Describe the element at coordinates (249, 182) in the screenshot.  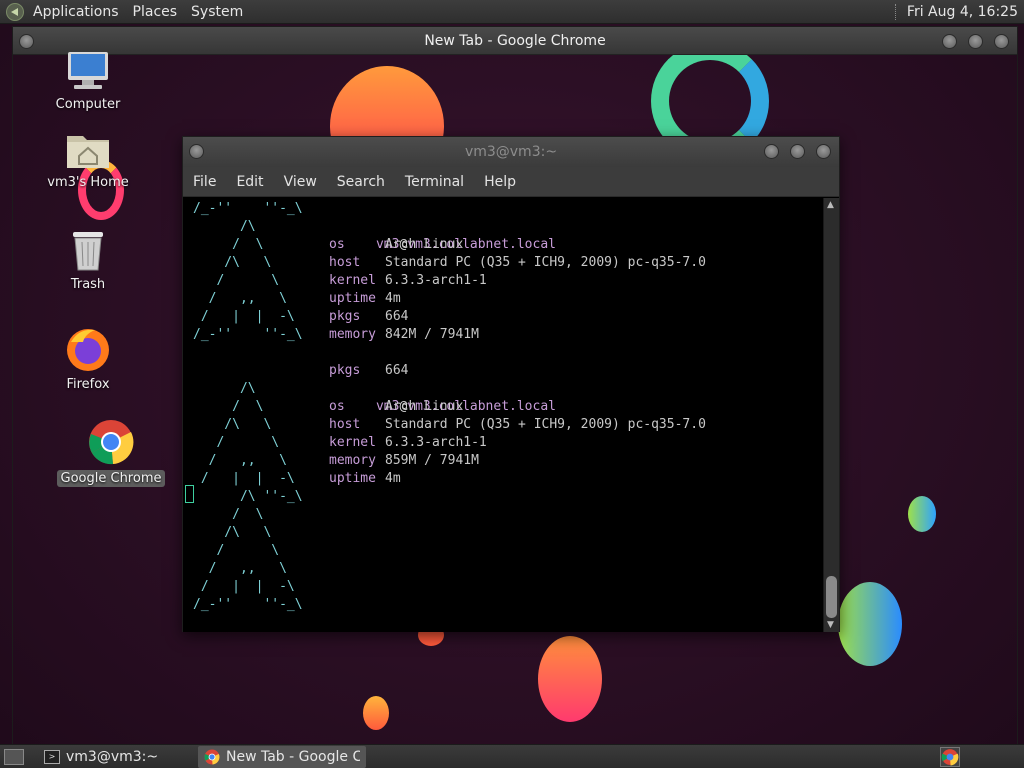
I see `terminal-menu-edit: Edit` at that location.